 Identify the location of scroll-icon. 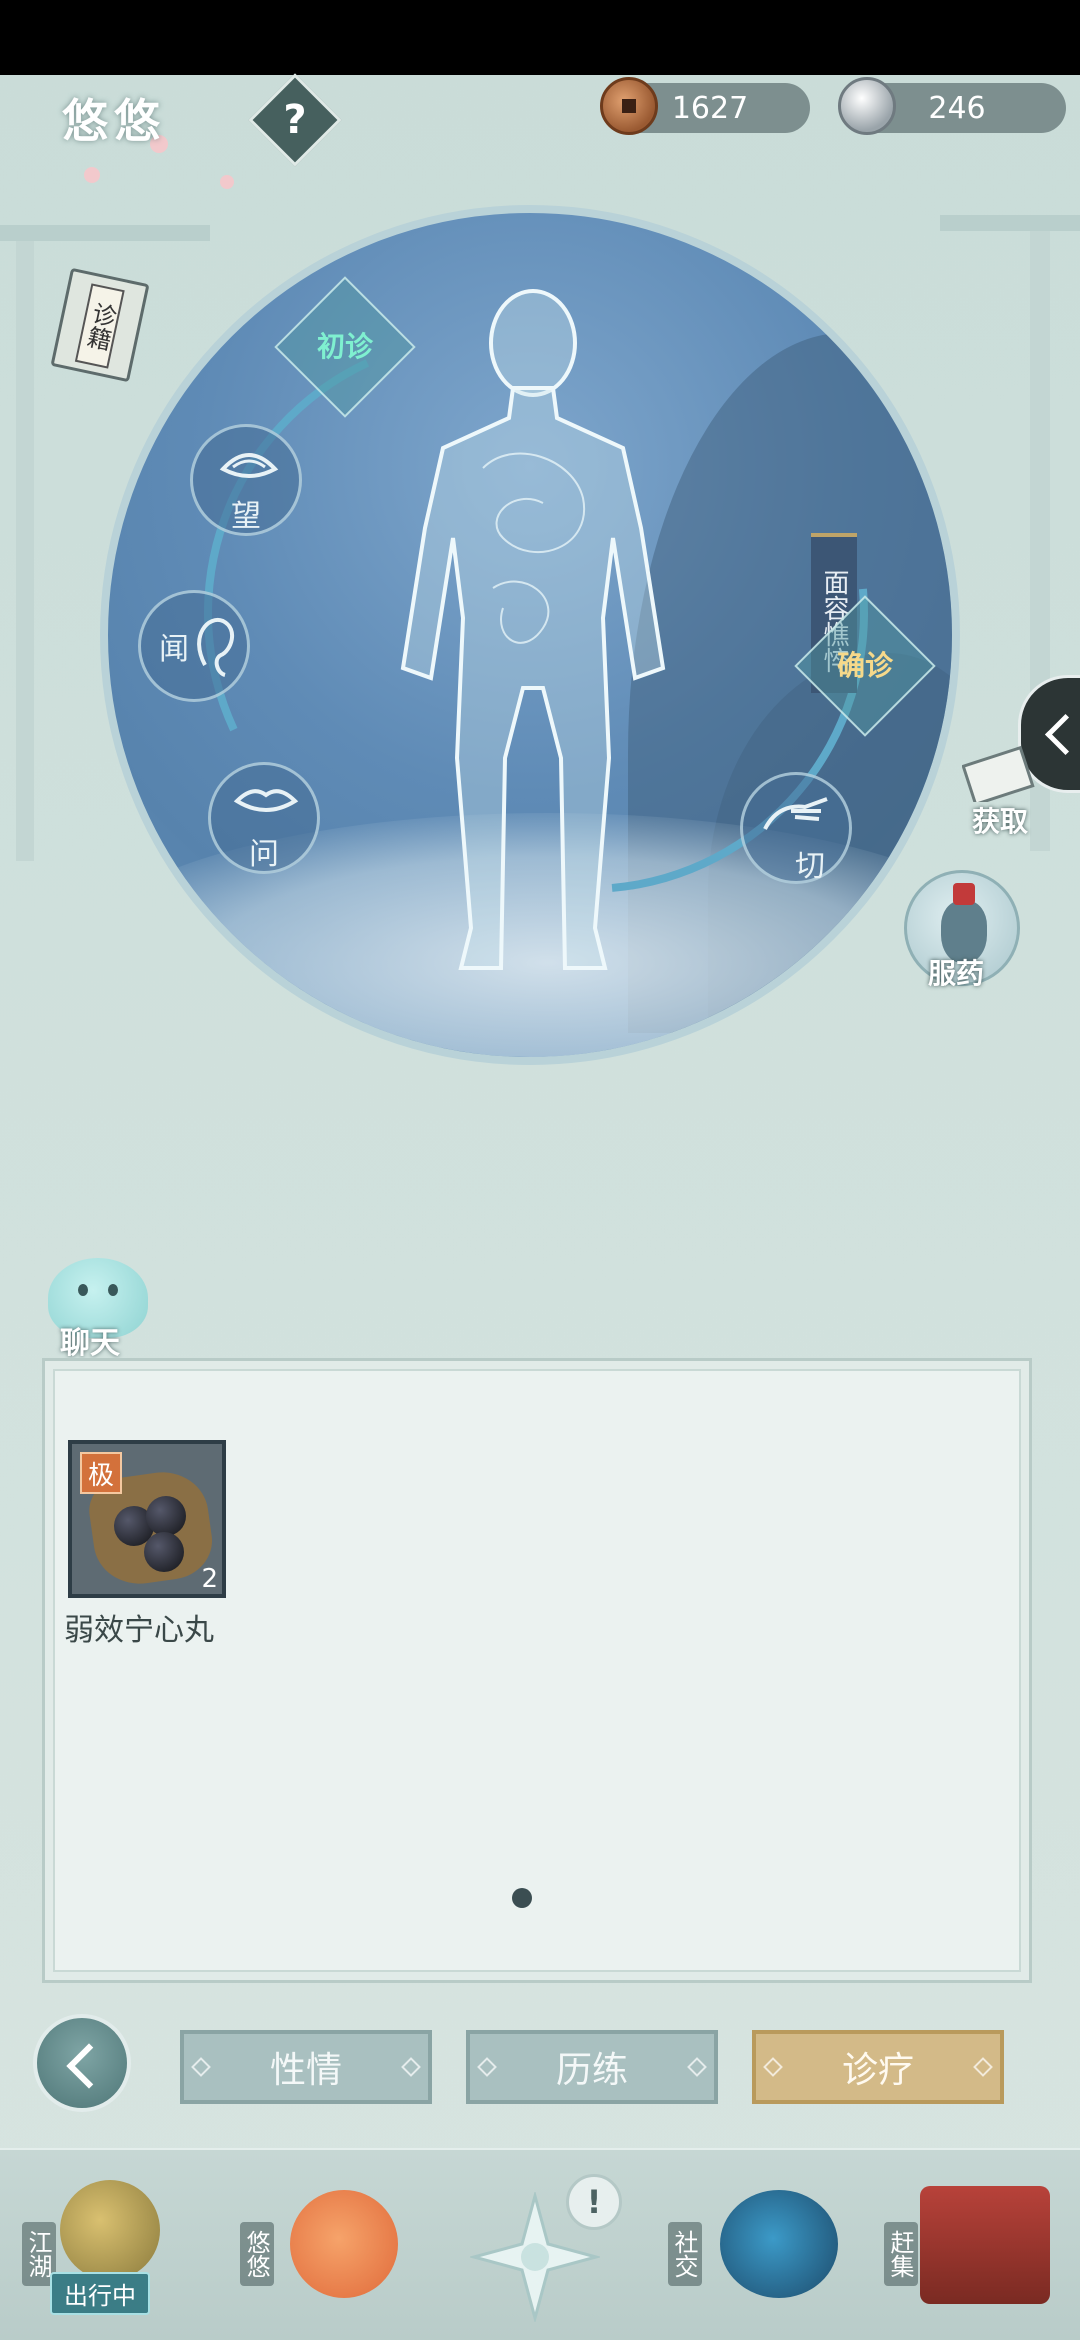
(998, 773).